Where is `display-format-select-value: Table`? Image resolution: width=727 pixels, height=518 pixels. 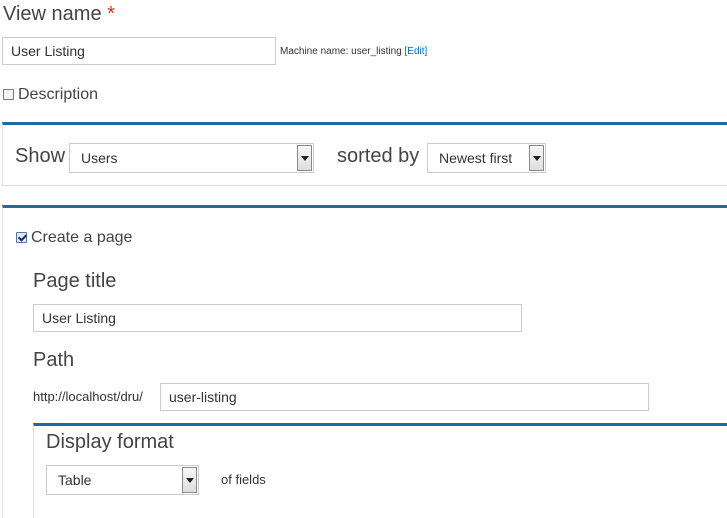
display-format-select-value: Table is located at coordinates (75, 480).